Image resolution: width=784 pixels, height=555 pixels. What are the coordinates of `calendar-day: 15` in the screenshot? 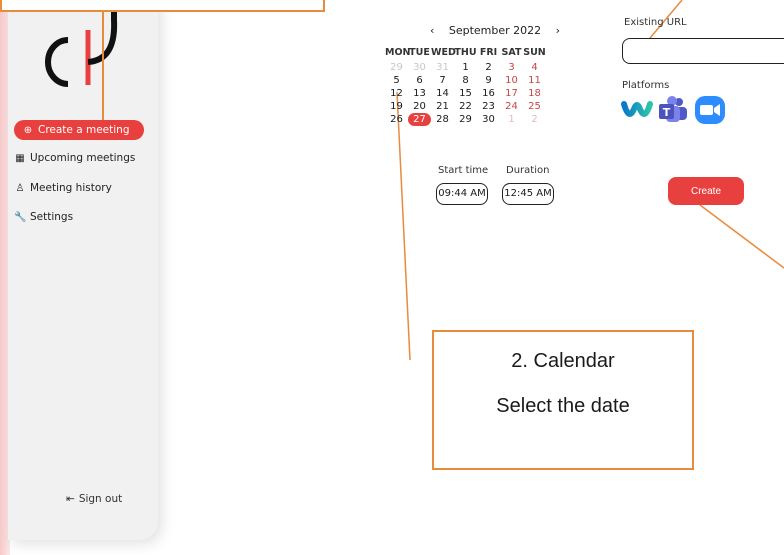 It's located at (465, 93).